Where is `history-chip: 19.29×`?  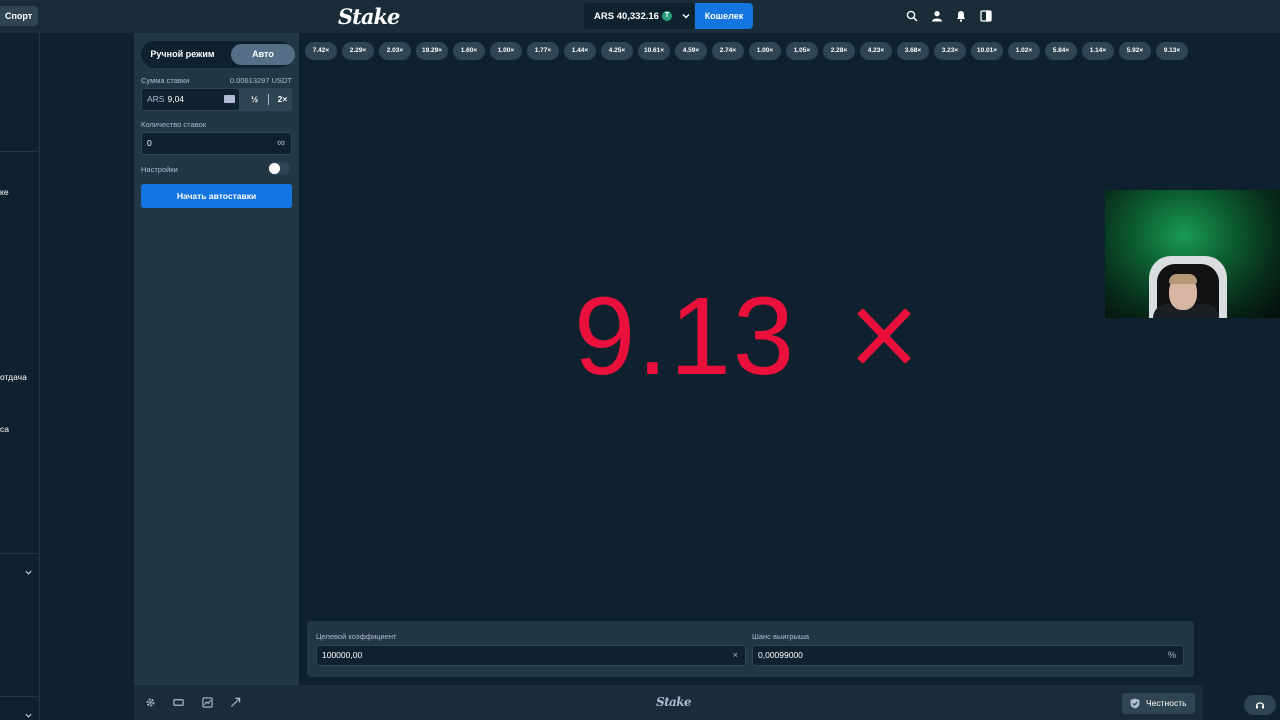 history-chip: 19.29× is located at coordinates (432, 51).